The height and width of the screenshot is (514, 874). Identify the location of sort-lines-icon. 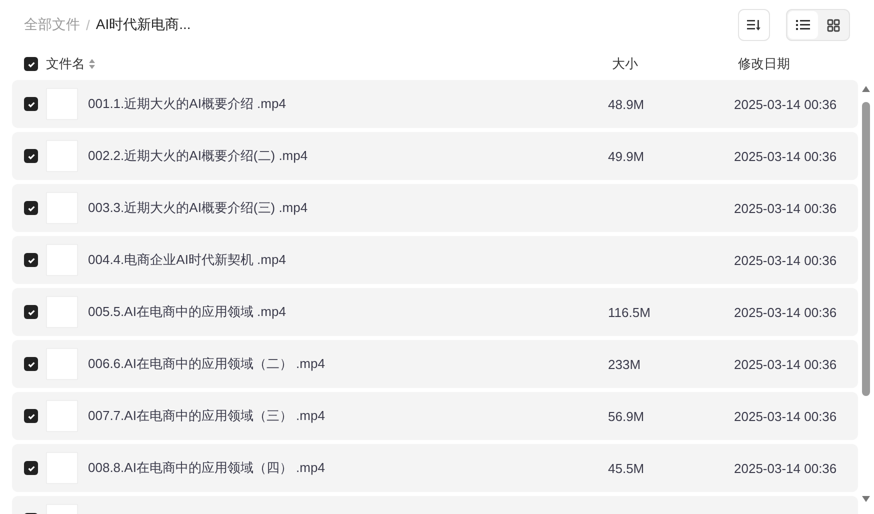
(754, 25).